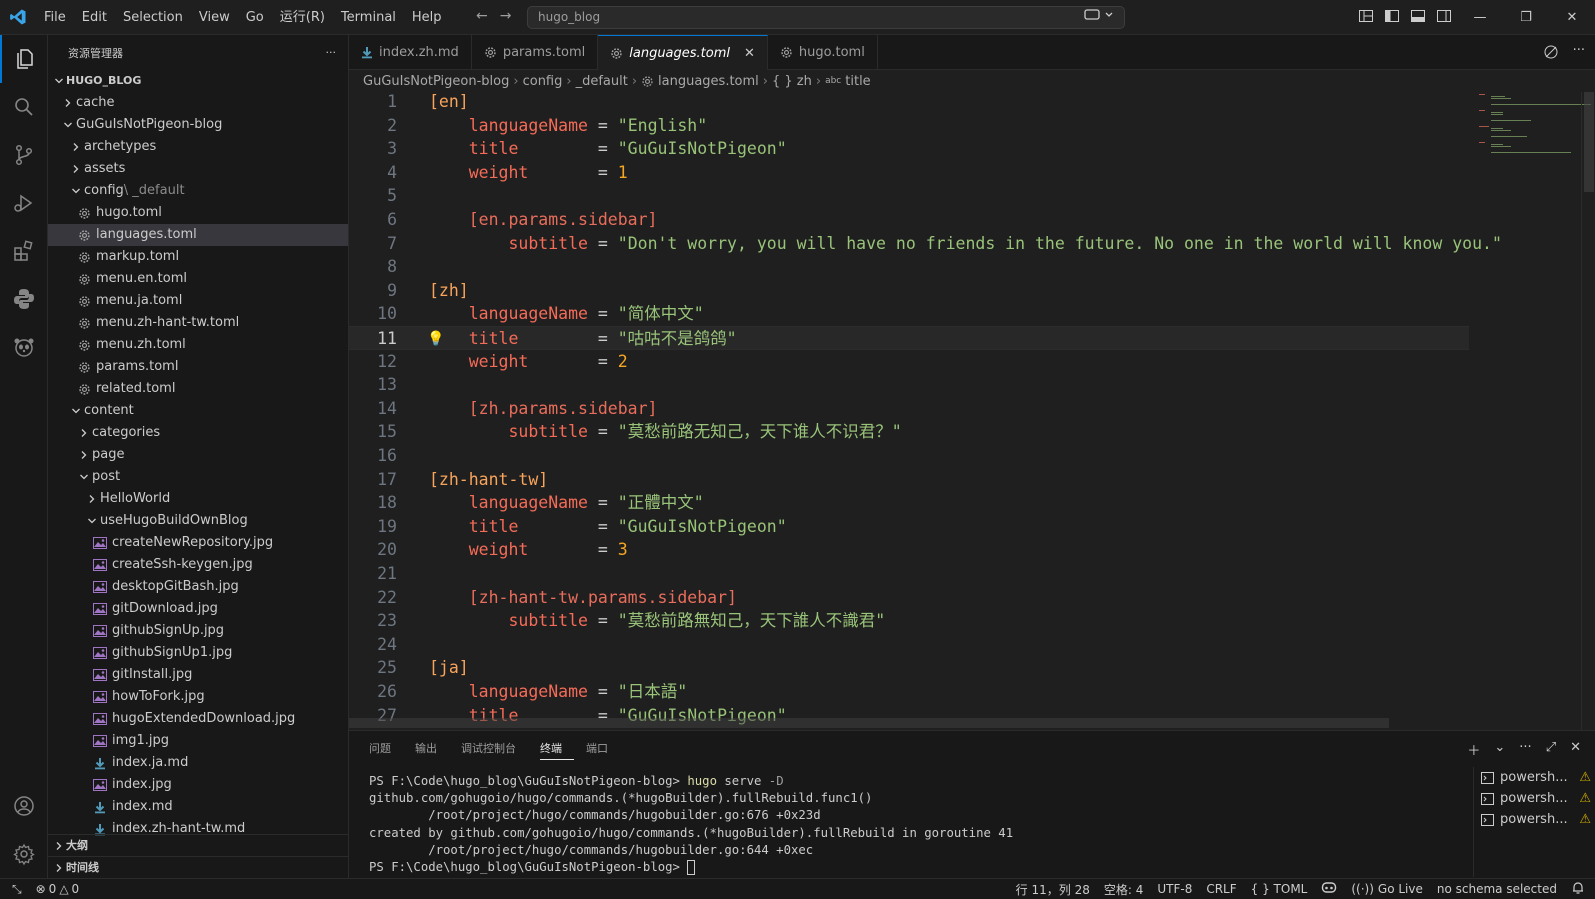  Describe the element at coordinates (1589, 142) in the screenshot. I see `scrollbar-thumb` at that location.